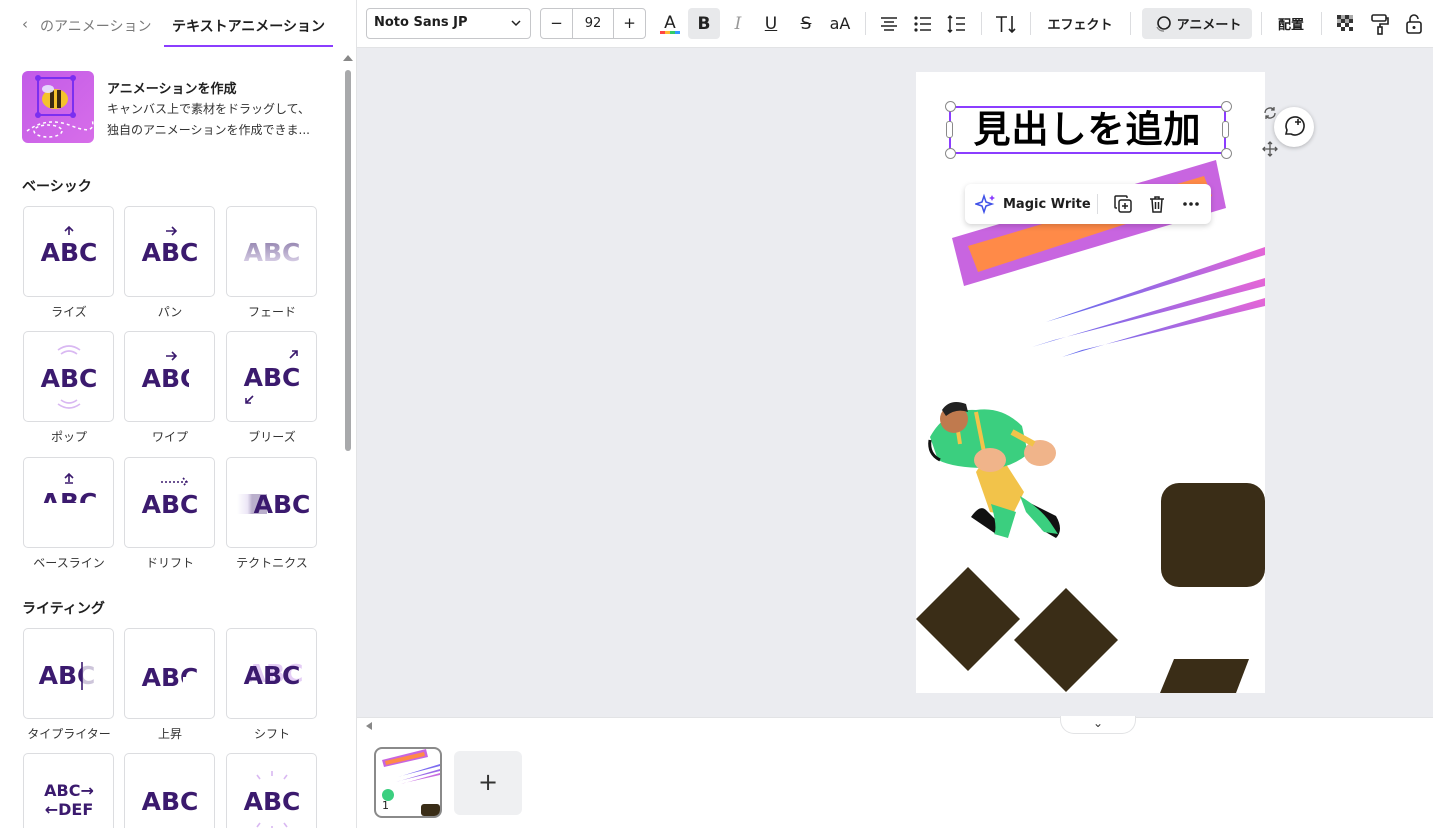  I want to click on anim-tile-typewriter: ABC, so click(68, 673).